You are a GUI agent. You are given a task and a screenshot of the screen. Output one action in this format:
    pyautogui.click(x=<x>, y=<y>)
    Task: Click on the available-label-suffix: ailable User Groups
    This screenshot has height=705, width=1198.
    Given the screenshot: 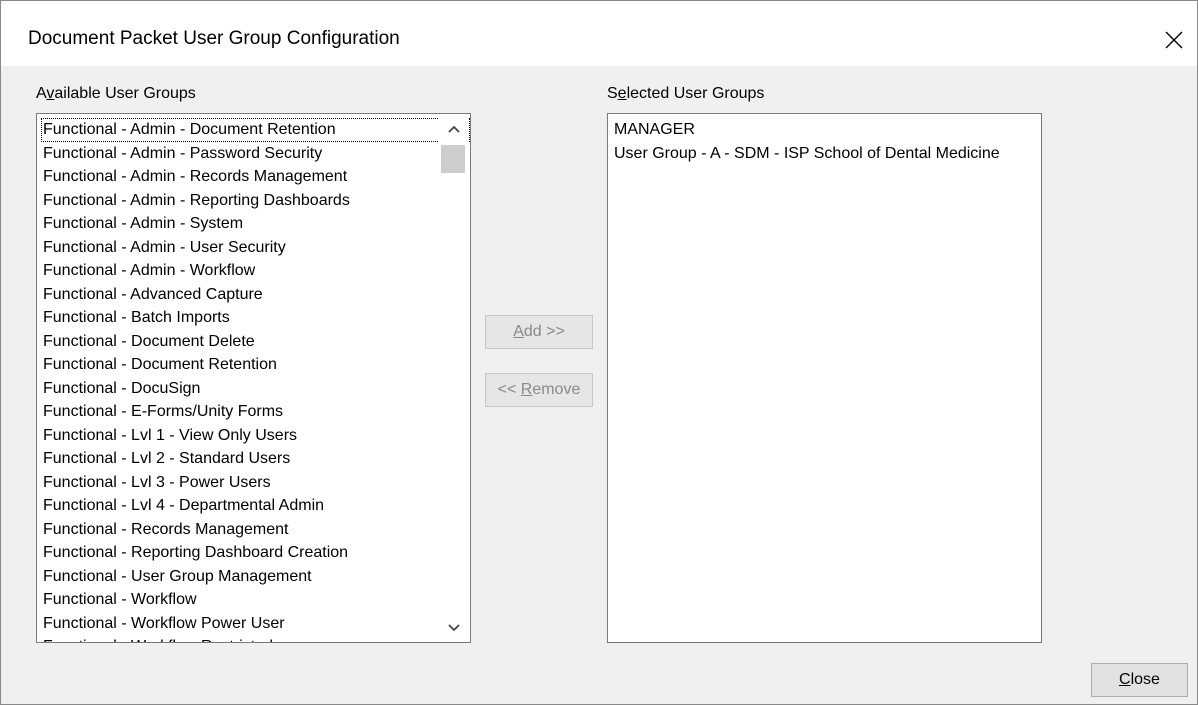 What is the action you would take?
    pyautogui.click(x=125, y=93)
    